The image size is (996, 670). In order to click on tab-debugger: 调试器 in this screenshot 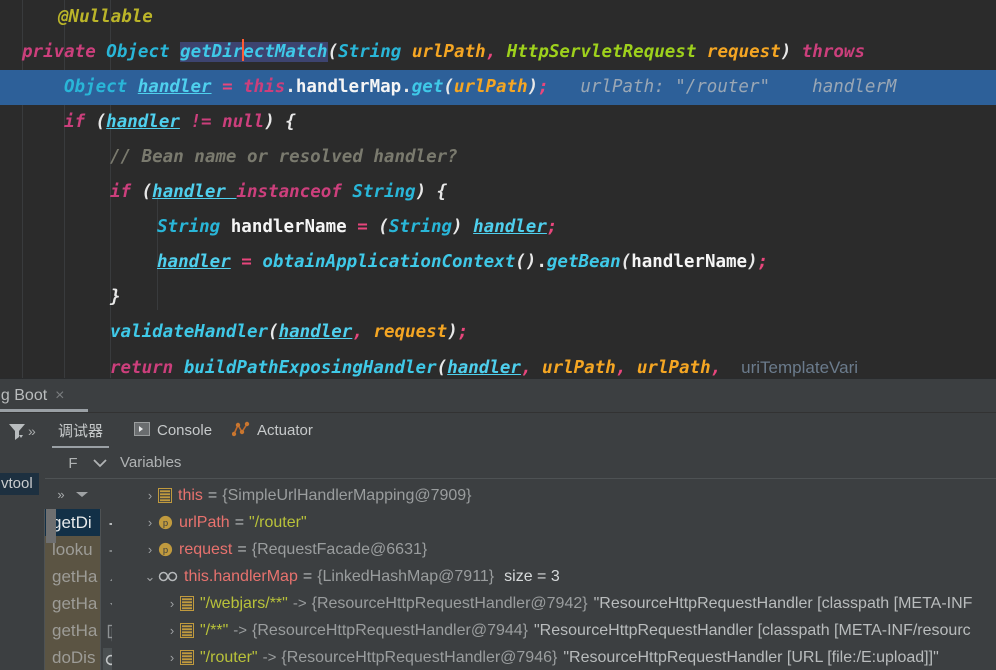, I will do `click(81, 430)`.